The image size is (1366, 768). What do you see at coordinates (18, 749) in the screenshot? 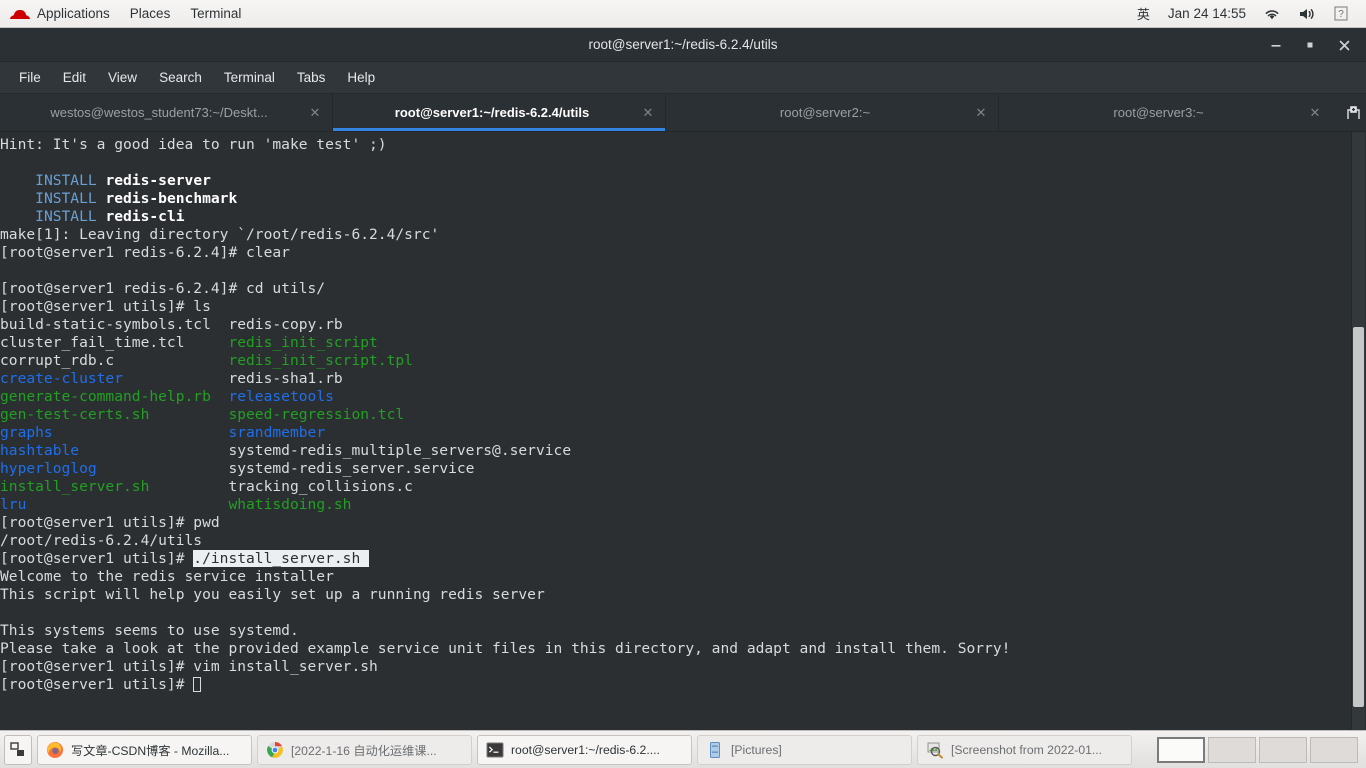
I see `show-desktop-icon` at bounding box center [18, 749].